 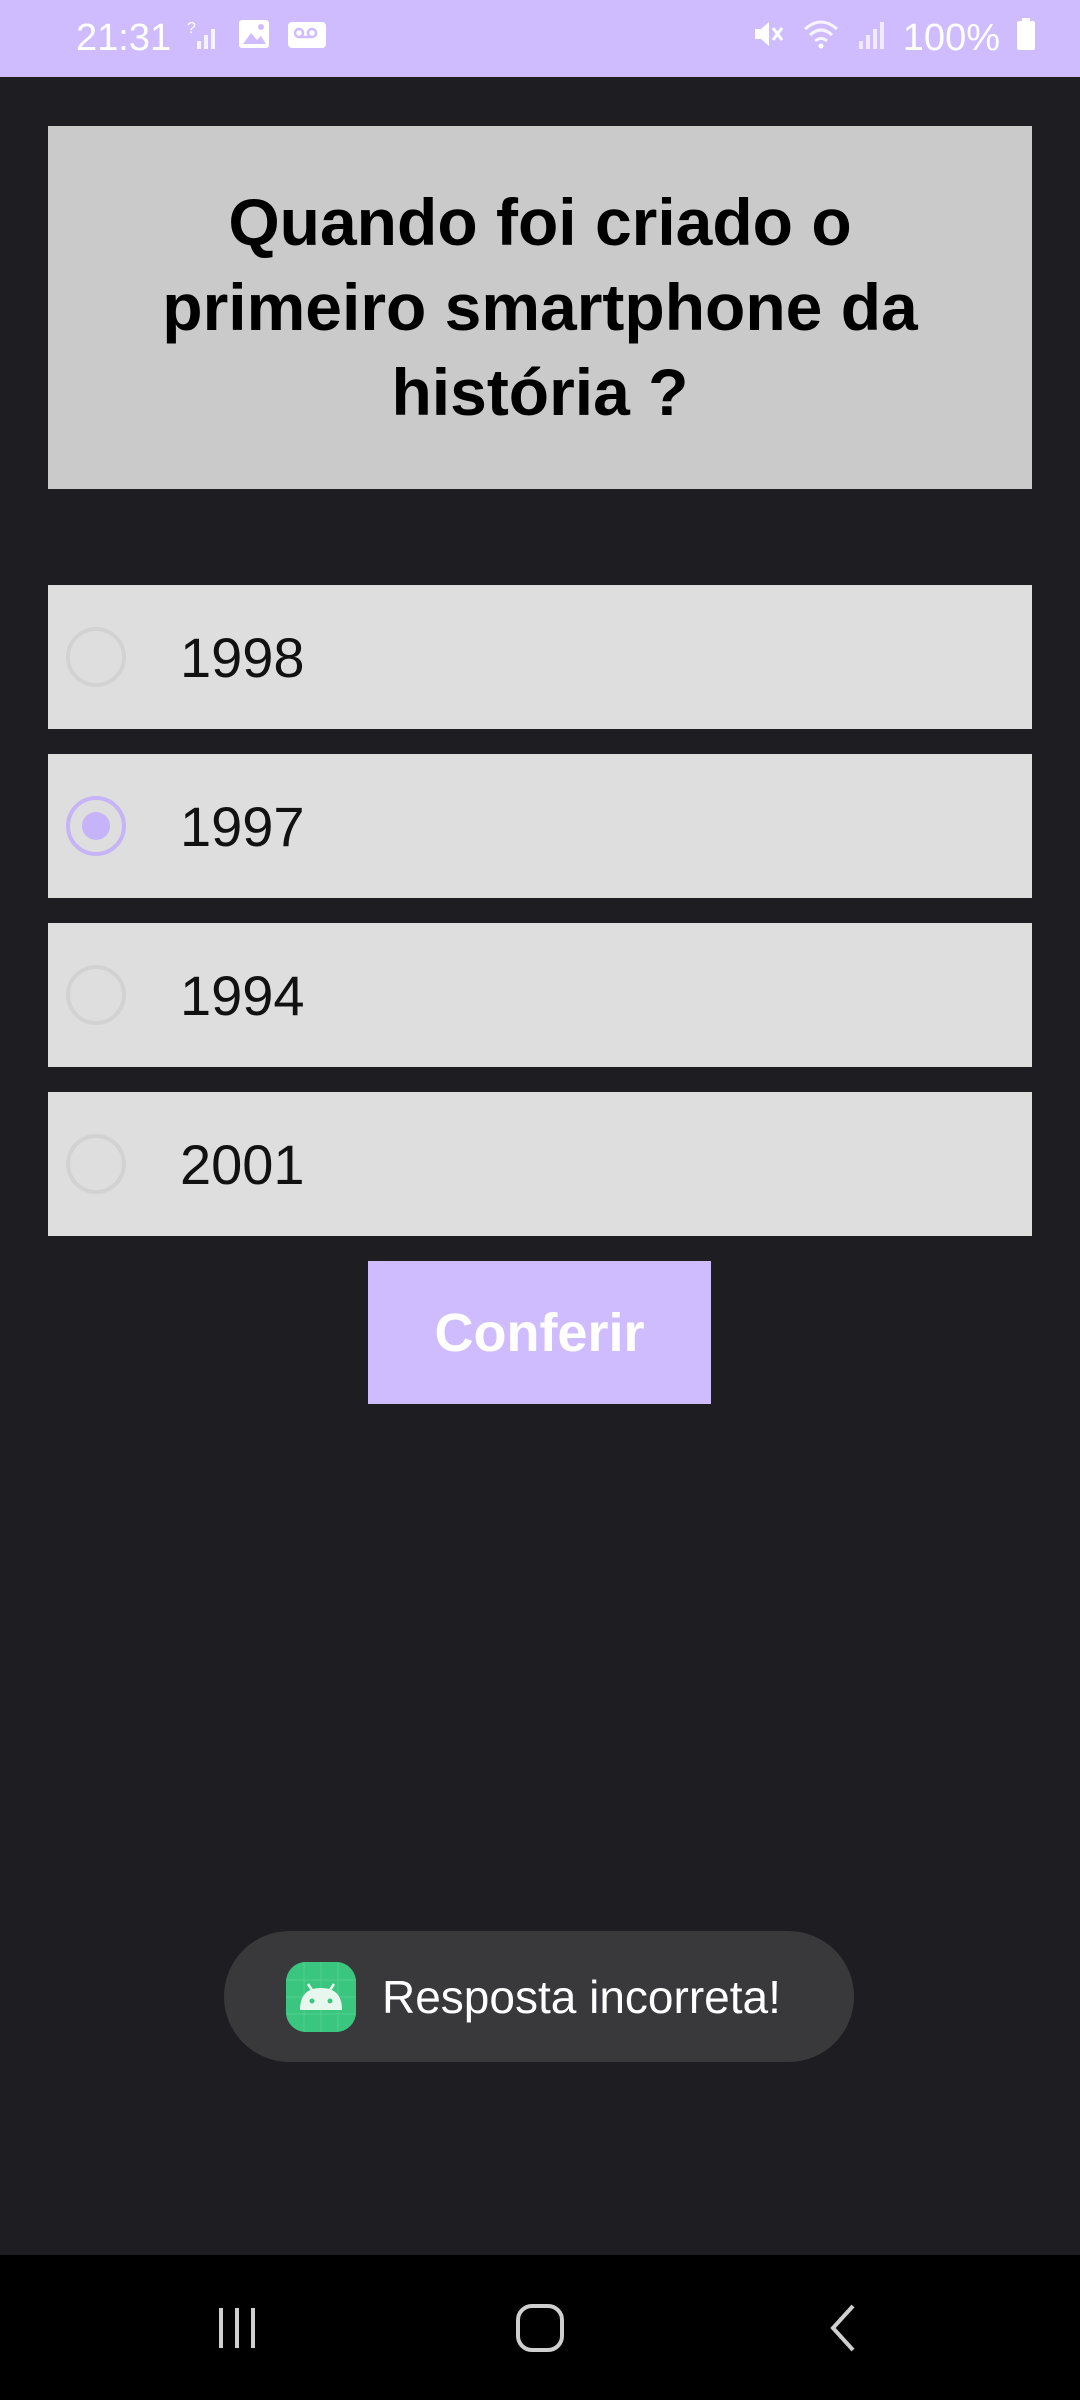 What do you see at coordinates (540, 38) in the screenshot?
I see `status-bar: 21:31 ? 100%` at bounding box center [540, 38].